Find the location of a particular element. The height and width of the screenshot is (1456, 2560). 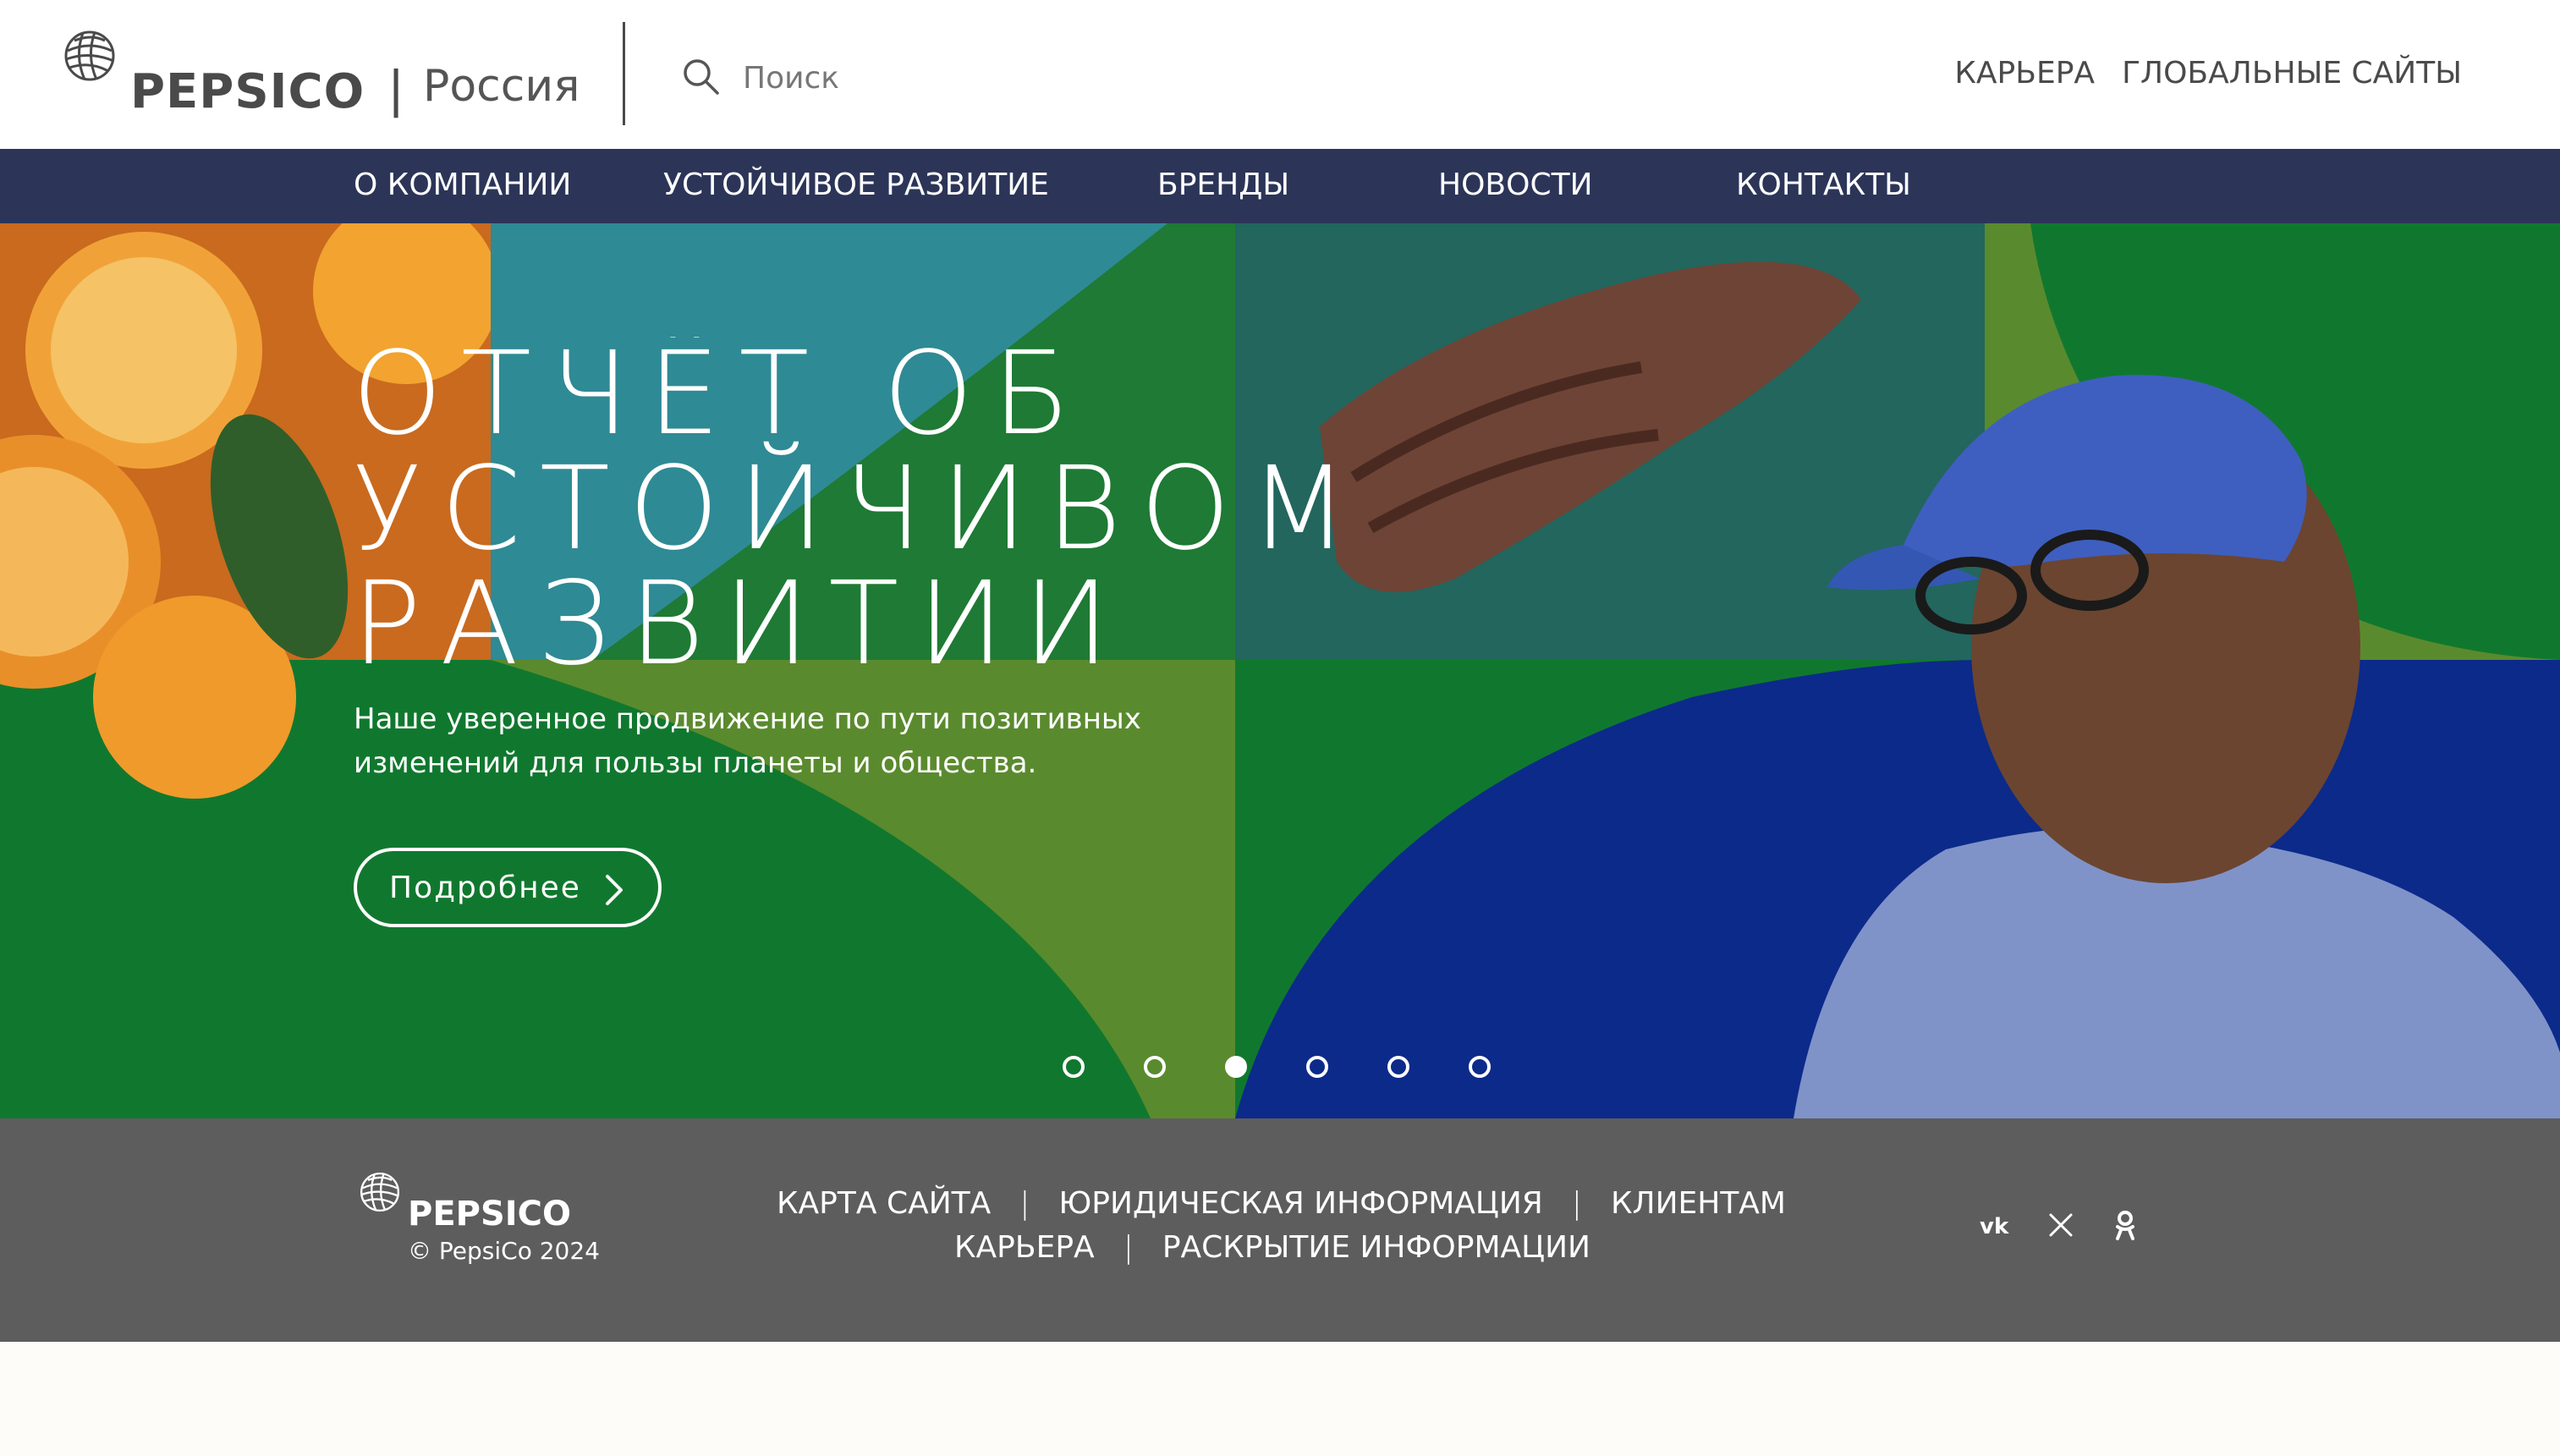

nav-item-sustainability: УСТОЙЧИВОЕ РАЗВИТИЕ is located at coordinates (856, 185).